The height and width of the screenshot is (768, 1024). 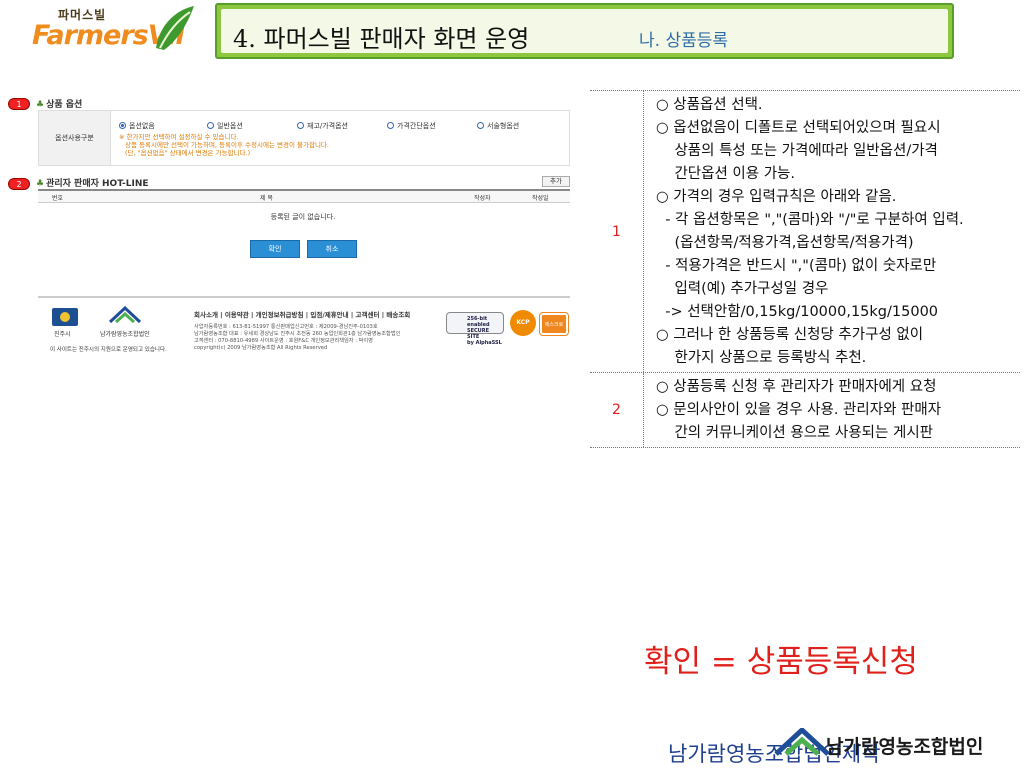 I want to click on col-no: 번호, so click(x=58, y=198).